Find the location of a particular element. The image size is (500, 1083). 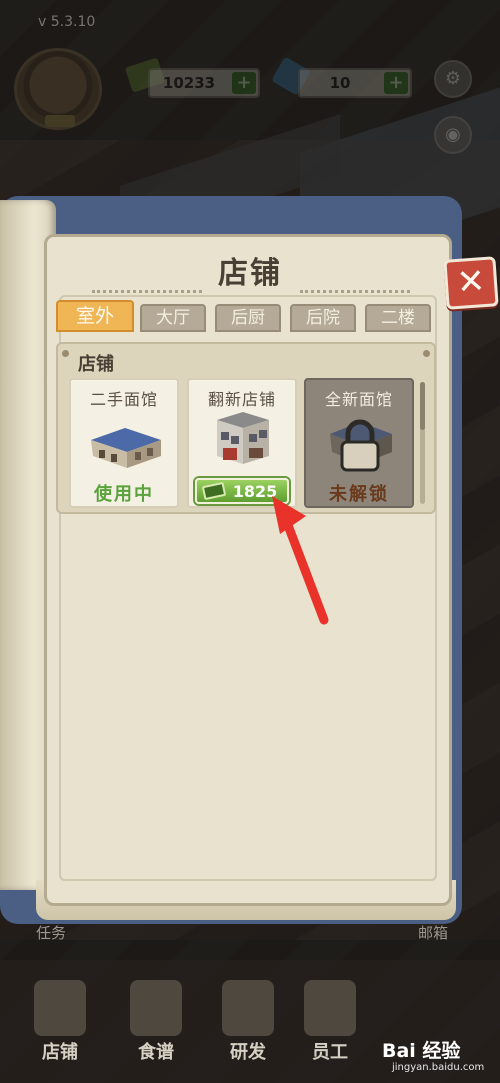

shop-card-new-noodle-house: 全新面馆 未解锁 is located at coordinates (359, 443).